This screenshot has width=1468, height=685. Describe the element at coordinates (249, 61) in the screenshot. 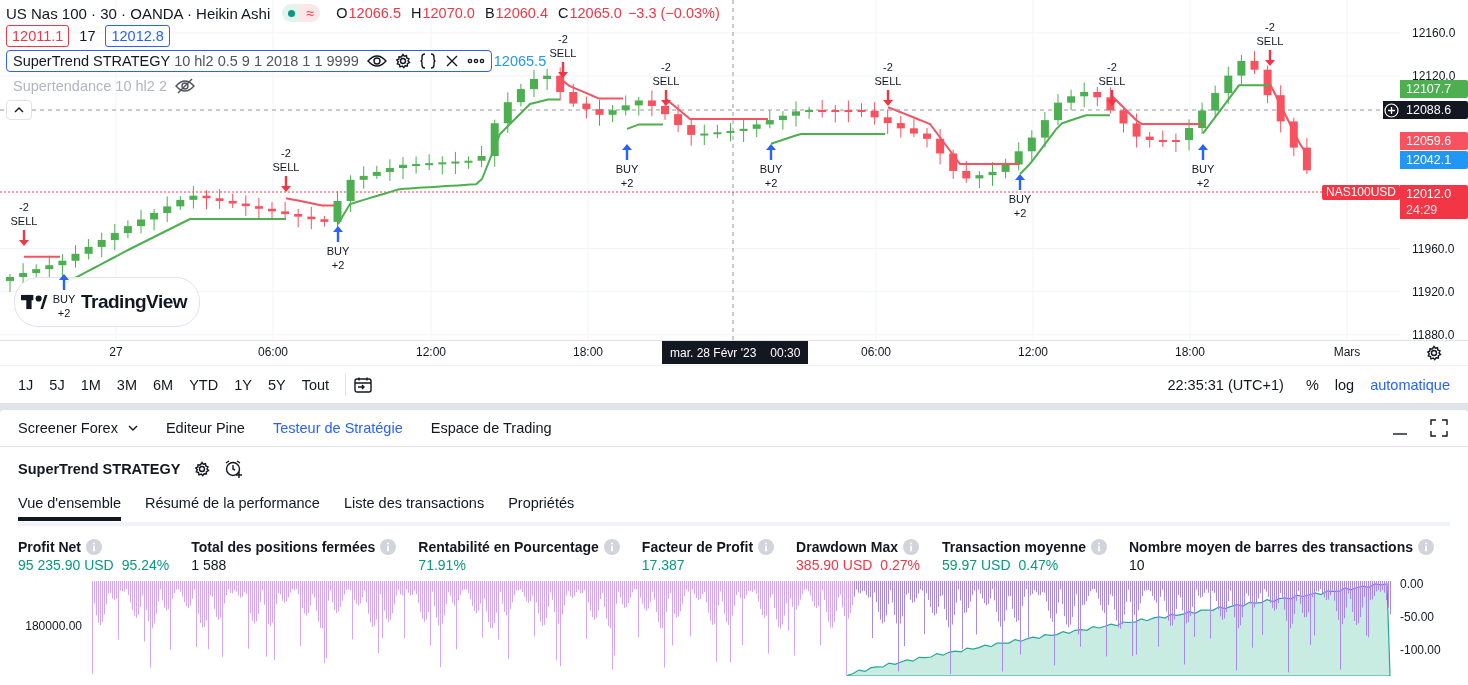

I see `indicator-legend: SuperTrend STRATEGY 10 hl2 0.5 9 1 2018 1 1 9999` at that location.